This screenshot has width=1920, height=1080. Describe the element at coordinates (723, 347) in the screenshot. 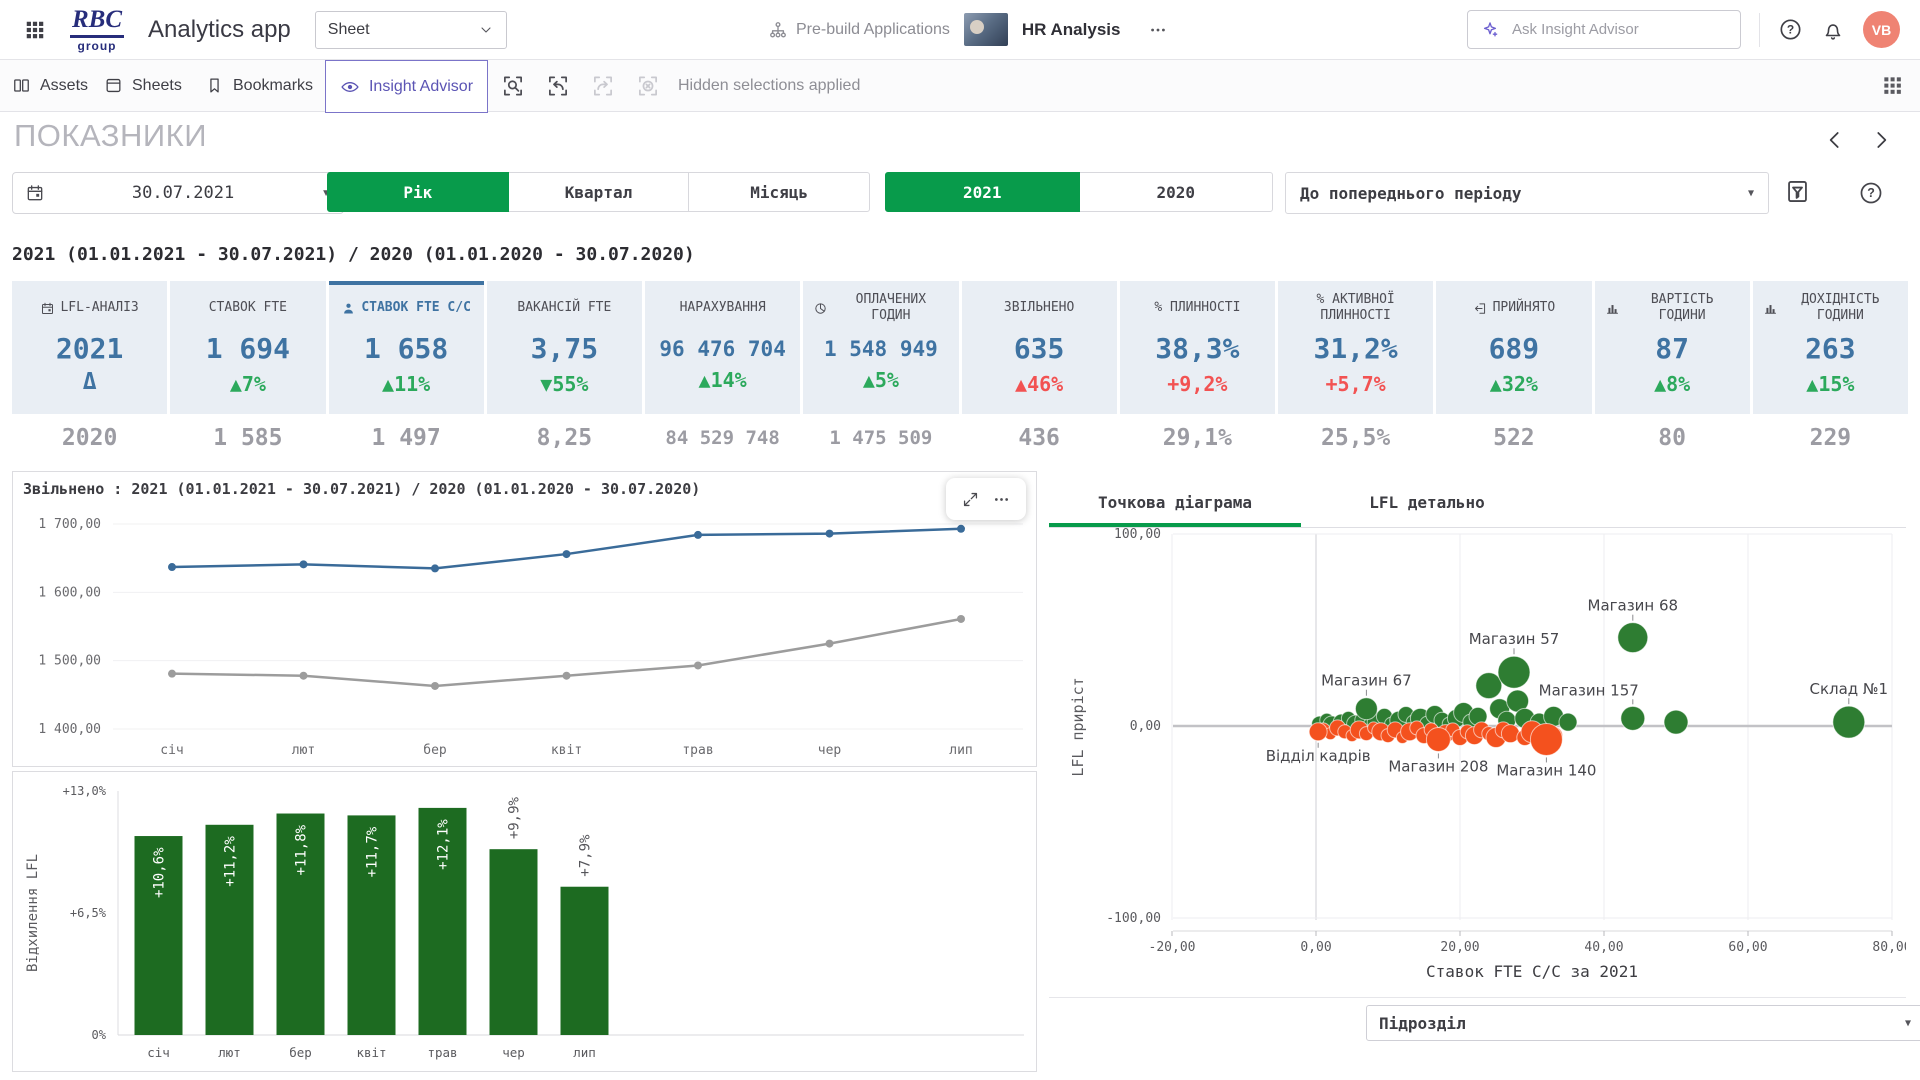

I see `kpi-card-4: НАРАХУВАННЯ 96 476 704 ▲14%` at that location.